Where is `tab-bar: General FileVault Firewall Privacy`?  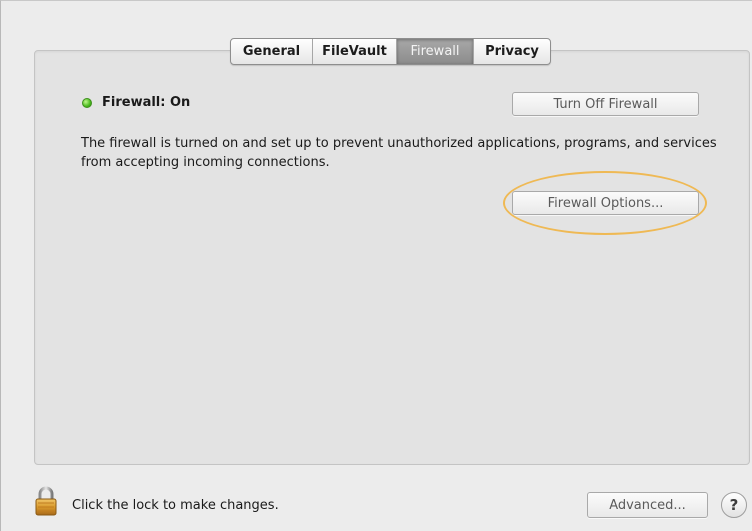 tab-bar: General FileVault Firewall Privacy is located at coordinates (390, 51).